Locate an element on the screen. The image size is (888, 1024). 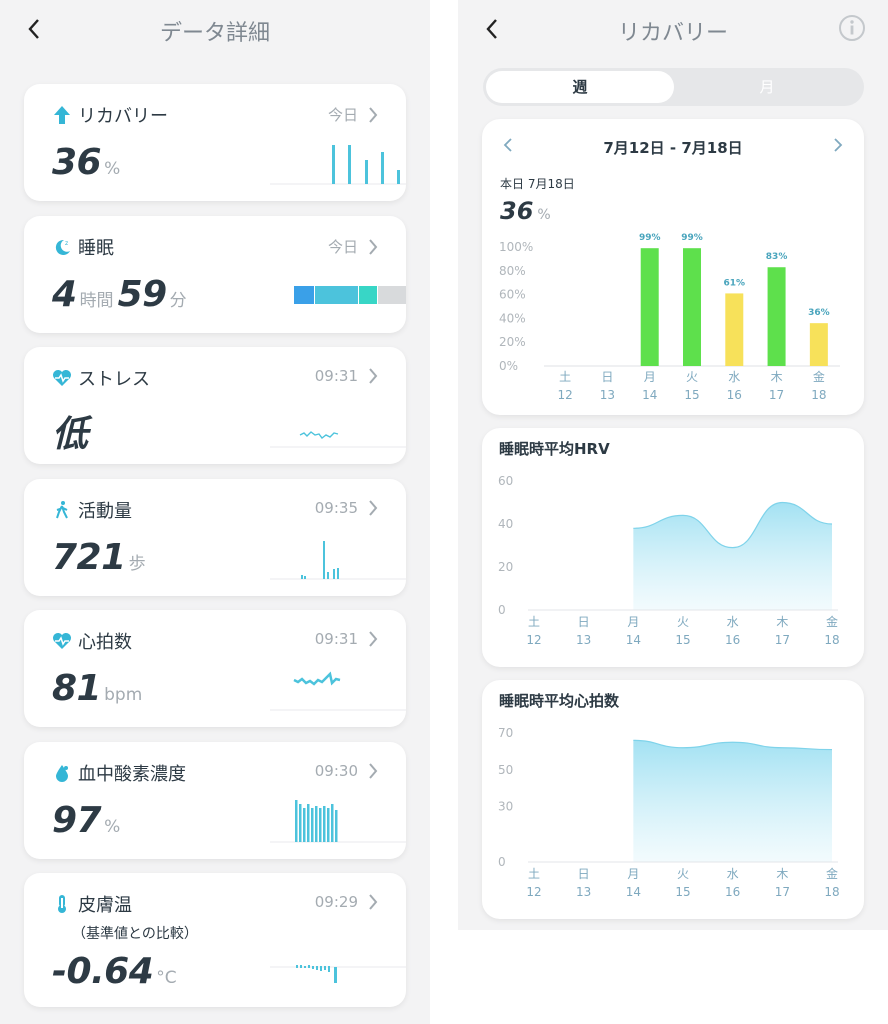
card-value: 97% is located at coordinates (88, 820).